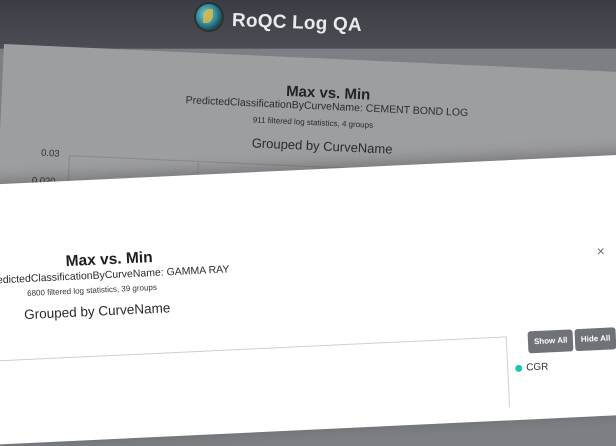 The image size is (616, 446). What do you see at coordinates (595, 339) in the screenshot?
I see `hide-all-button: Hide All` at bounding box center [595, 339].